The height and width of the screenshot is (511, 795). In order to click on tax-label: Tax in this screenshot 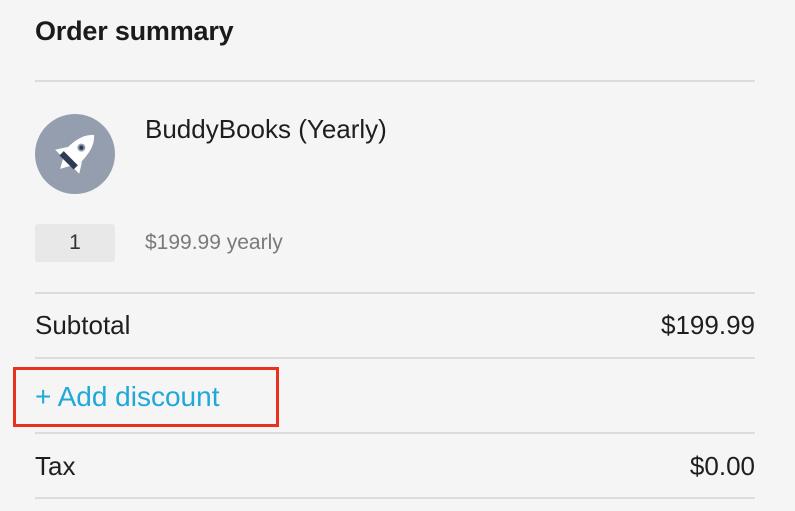, I will do `click(55, 466)`.